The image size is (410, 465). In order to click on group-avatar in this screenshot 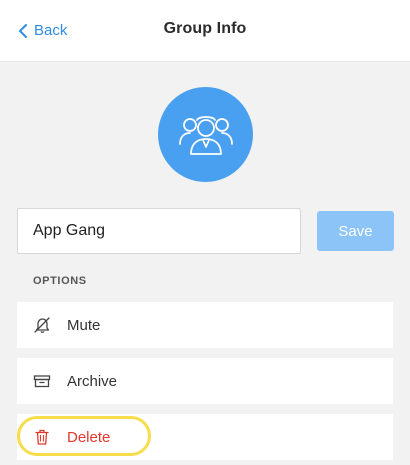, I will do `click(205, 134)`.